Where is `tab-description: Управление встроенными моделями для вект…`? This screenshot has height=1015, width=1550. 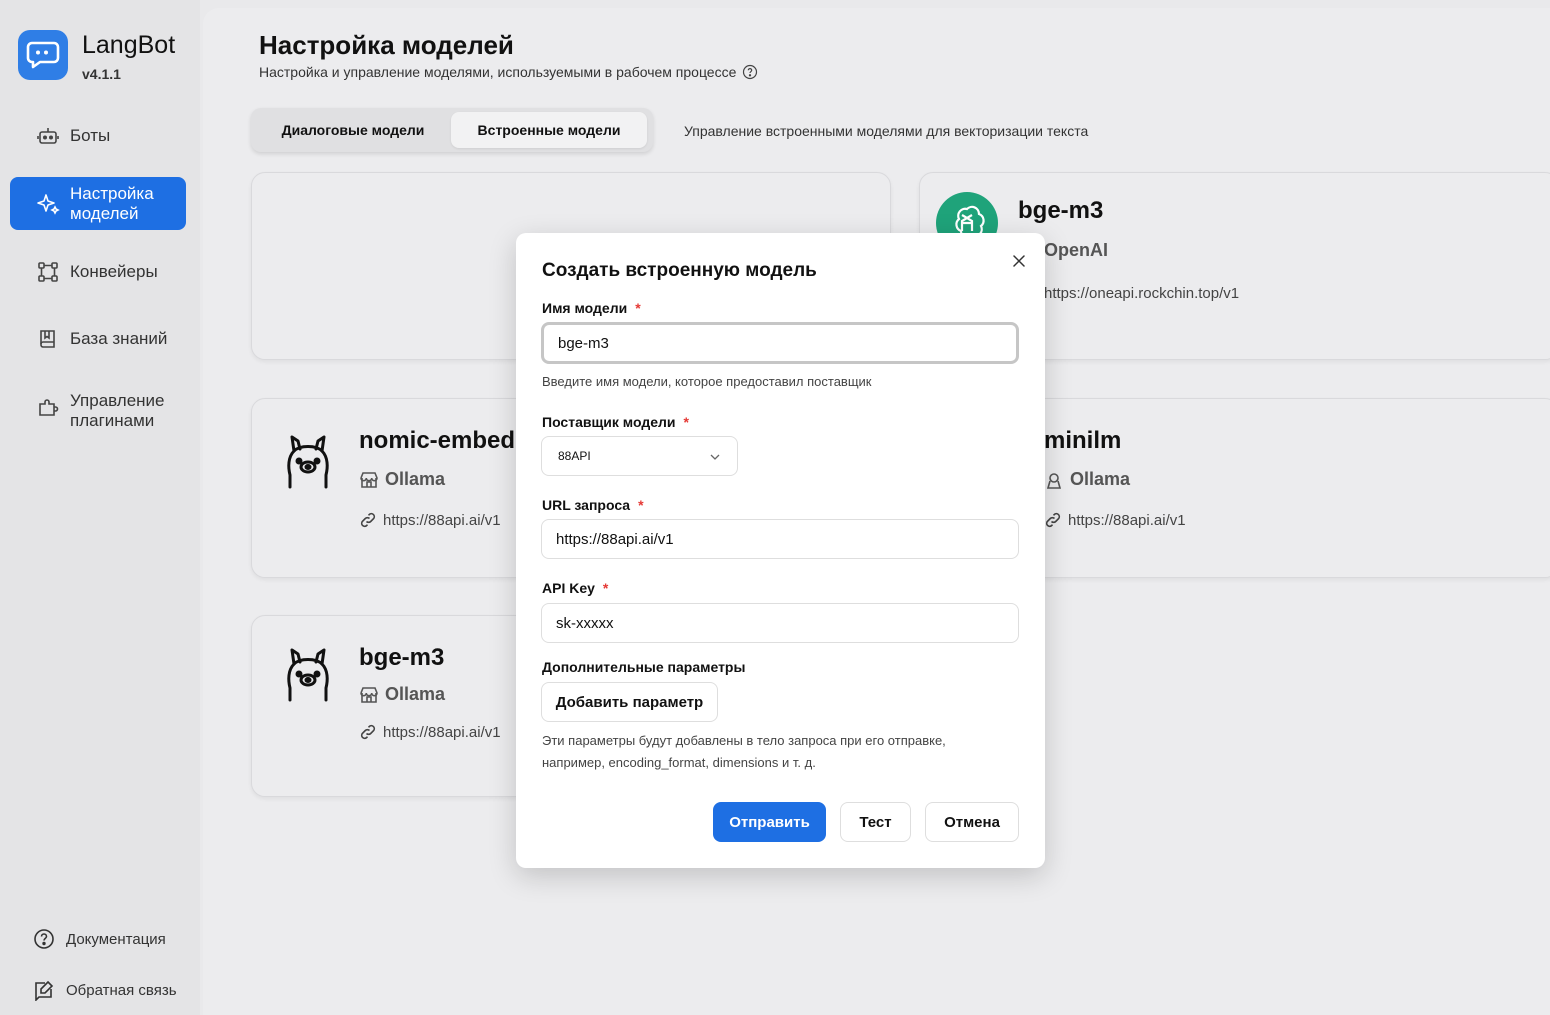
tab-description: Управление встроенными моделями для вект… is located at coordinates (886, 131).